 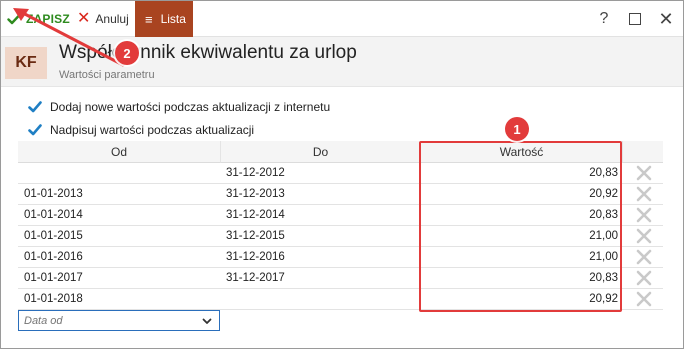 I want to click on column-header-wartosc: Wartość, so click(x=521, y=152).